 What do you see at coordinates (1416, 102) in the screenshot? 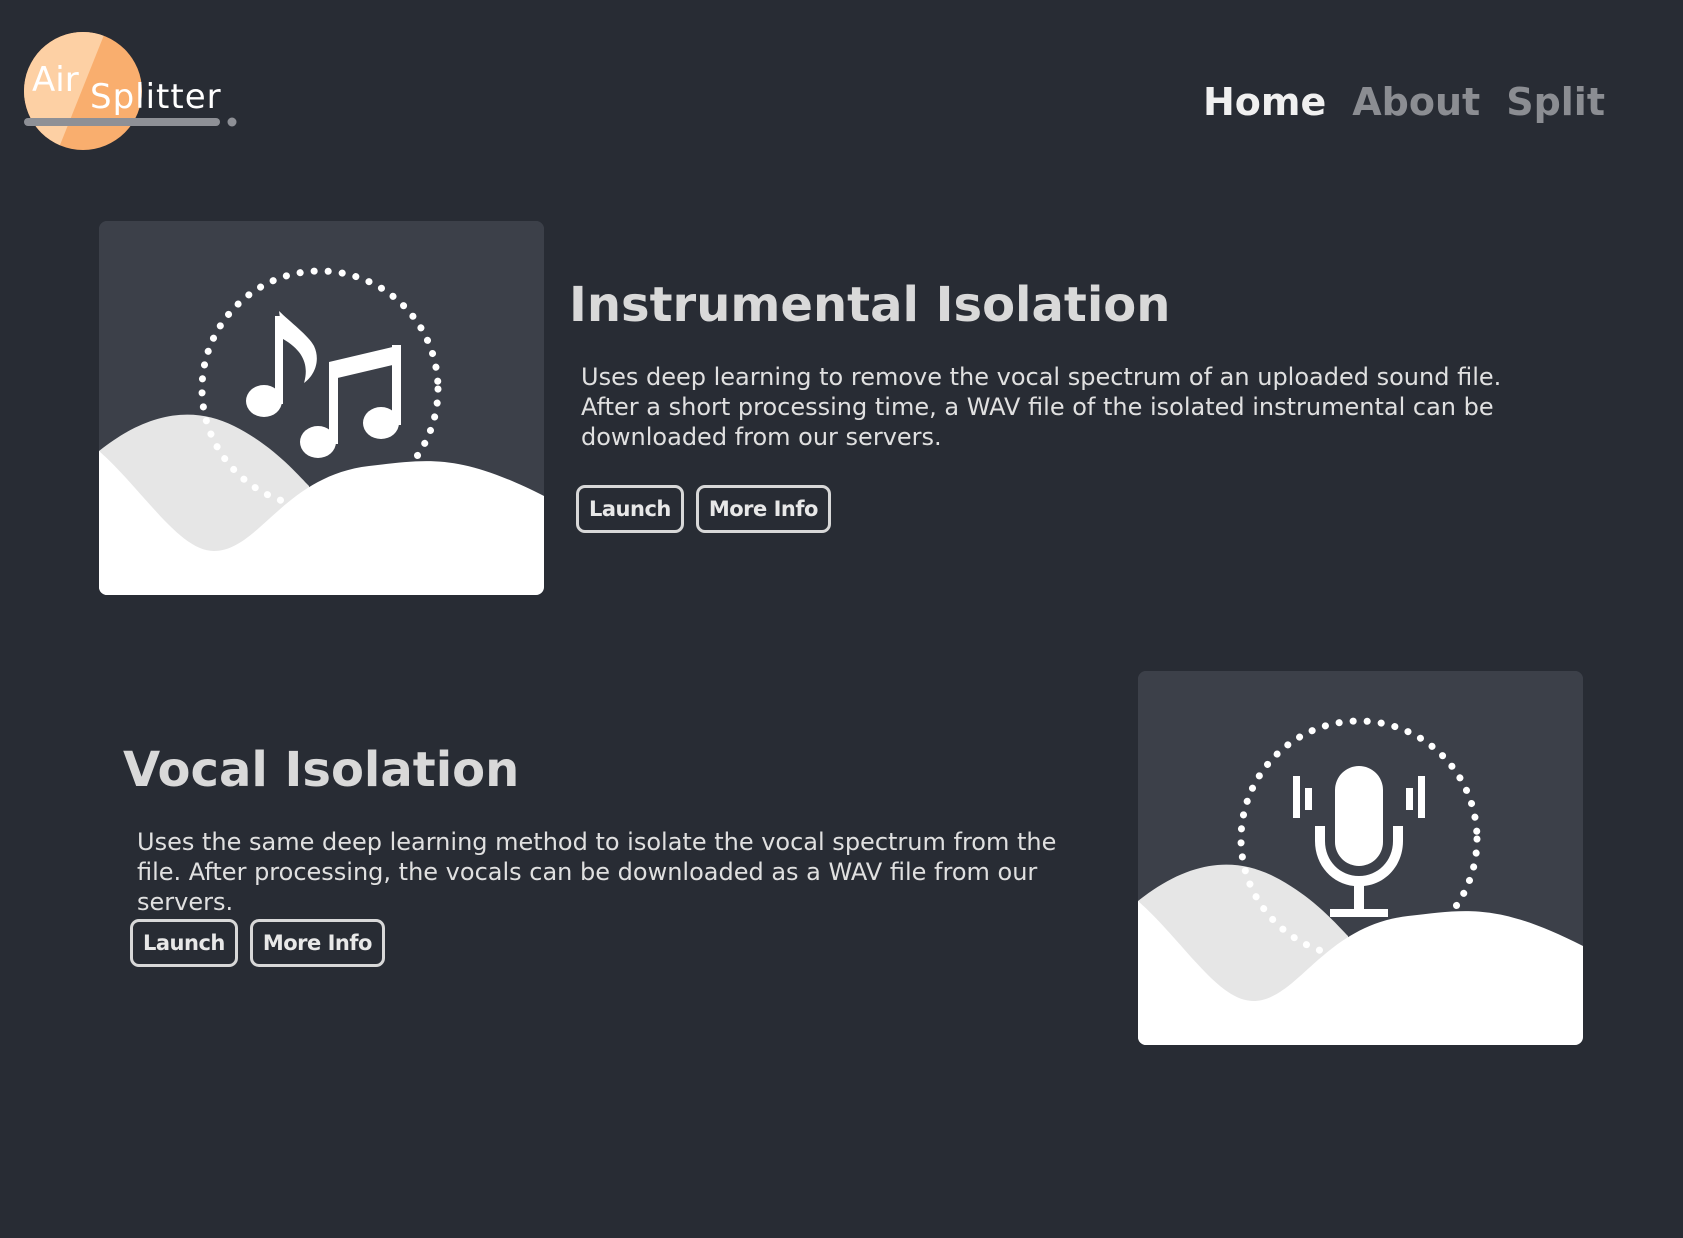
I see `nav-about: About` at bounding box center [1416, 102].